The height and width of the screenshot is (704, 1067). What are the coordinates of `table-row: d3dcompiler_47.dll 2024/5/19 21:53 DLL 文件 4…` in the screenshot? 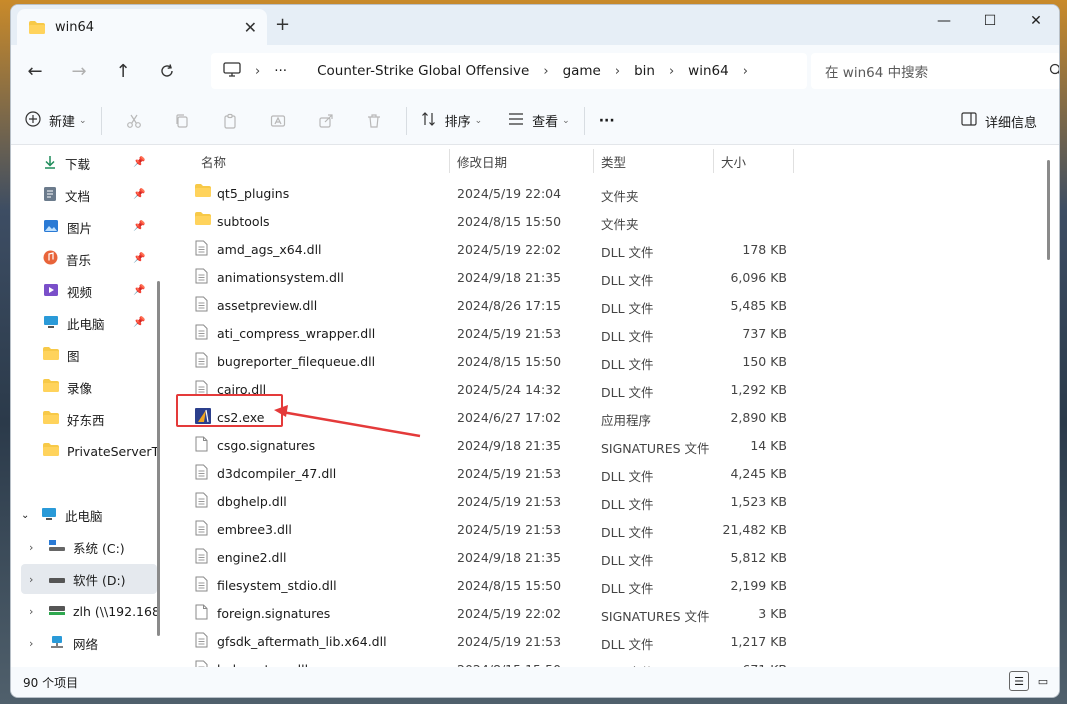 It's located at (611, 473).